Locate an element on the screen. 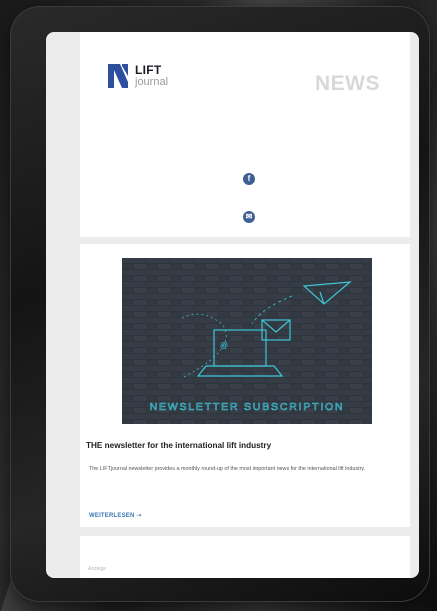 The height and width of the screenshot is (611, 437). liftjournal-logo: LIFT journal is located at coordinates (137, 76).